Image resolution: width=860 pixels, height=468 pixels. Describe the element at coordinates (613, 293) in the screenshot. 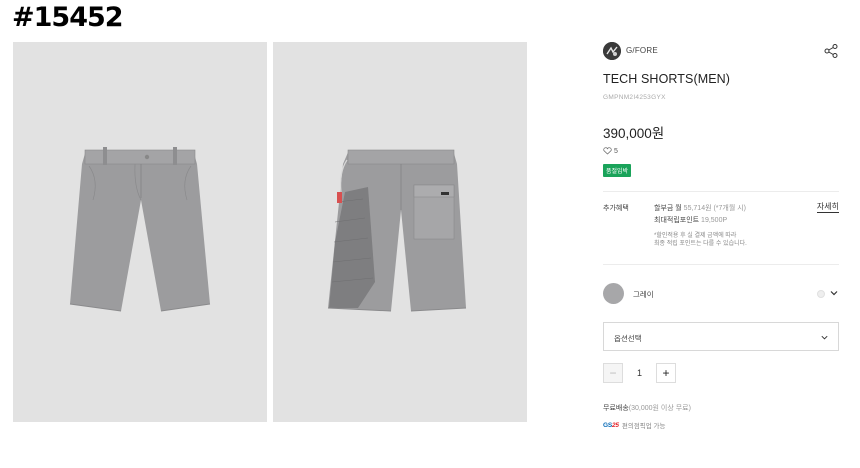

I see `color-swatch-gray` at that location.